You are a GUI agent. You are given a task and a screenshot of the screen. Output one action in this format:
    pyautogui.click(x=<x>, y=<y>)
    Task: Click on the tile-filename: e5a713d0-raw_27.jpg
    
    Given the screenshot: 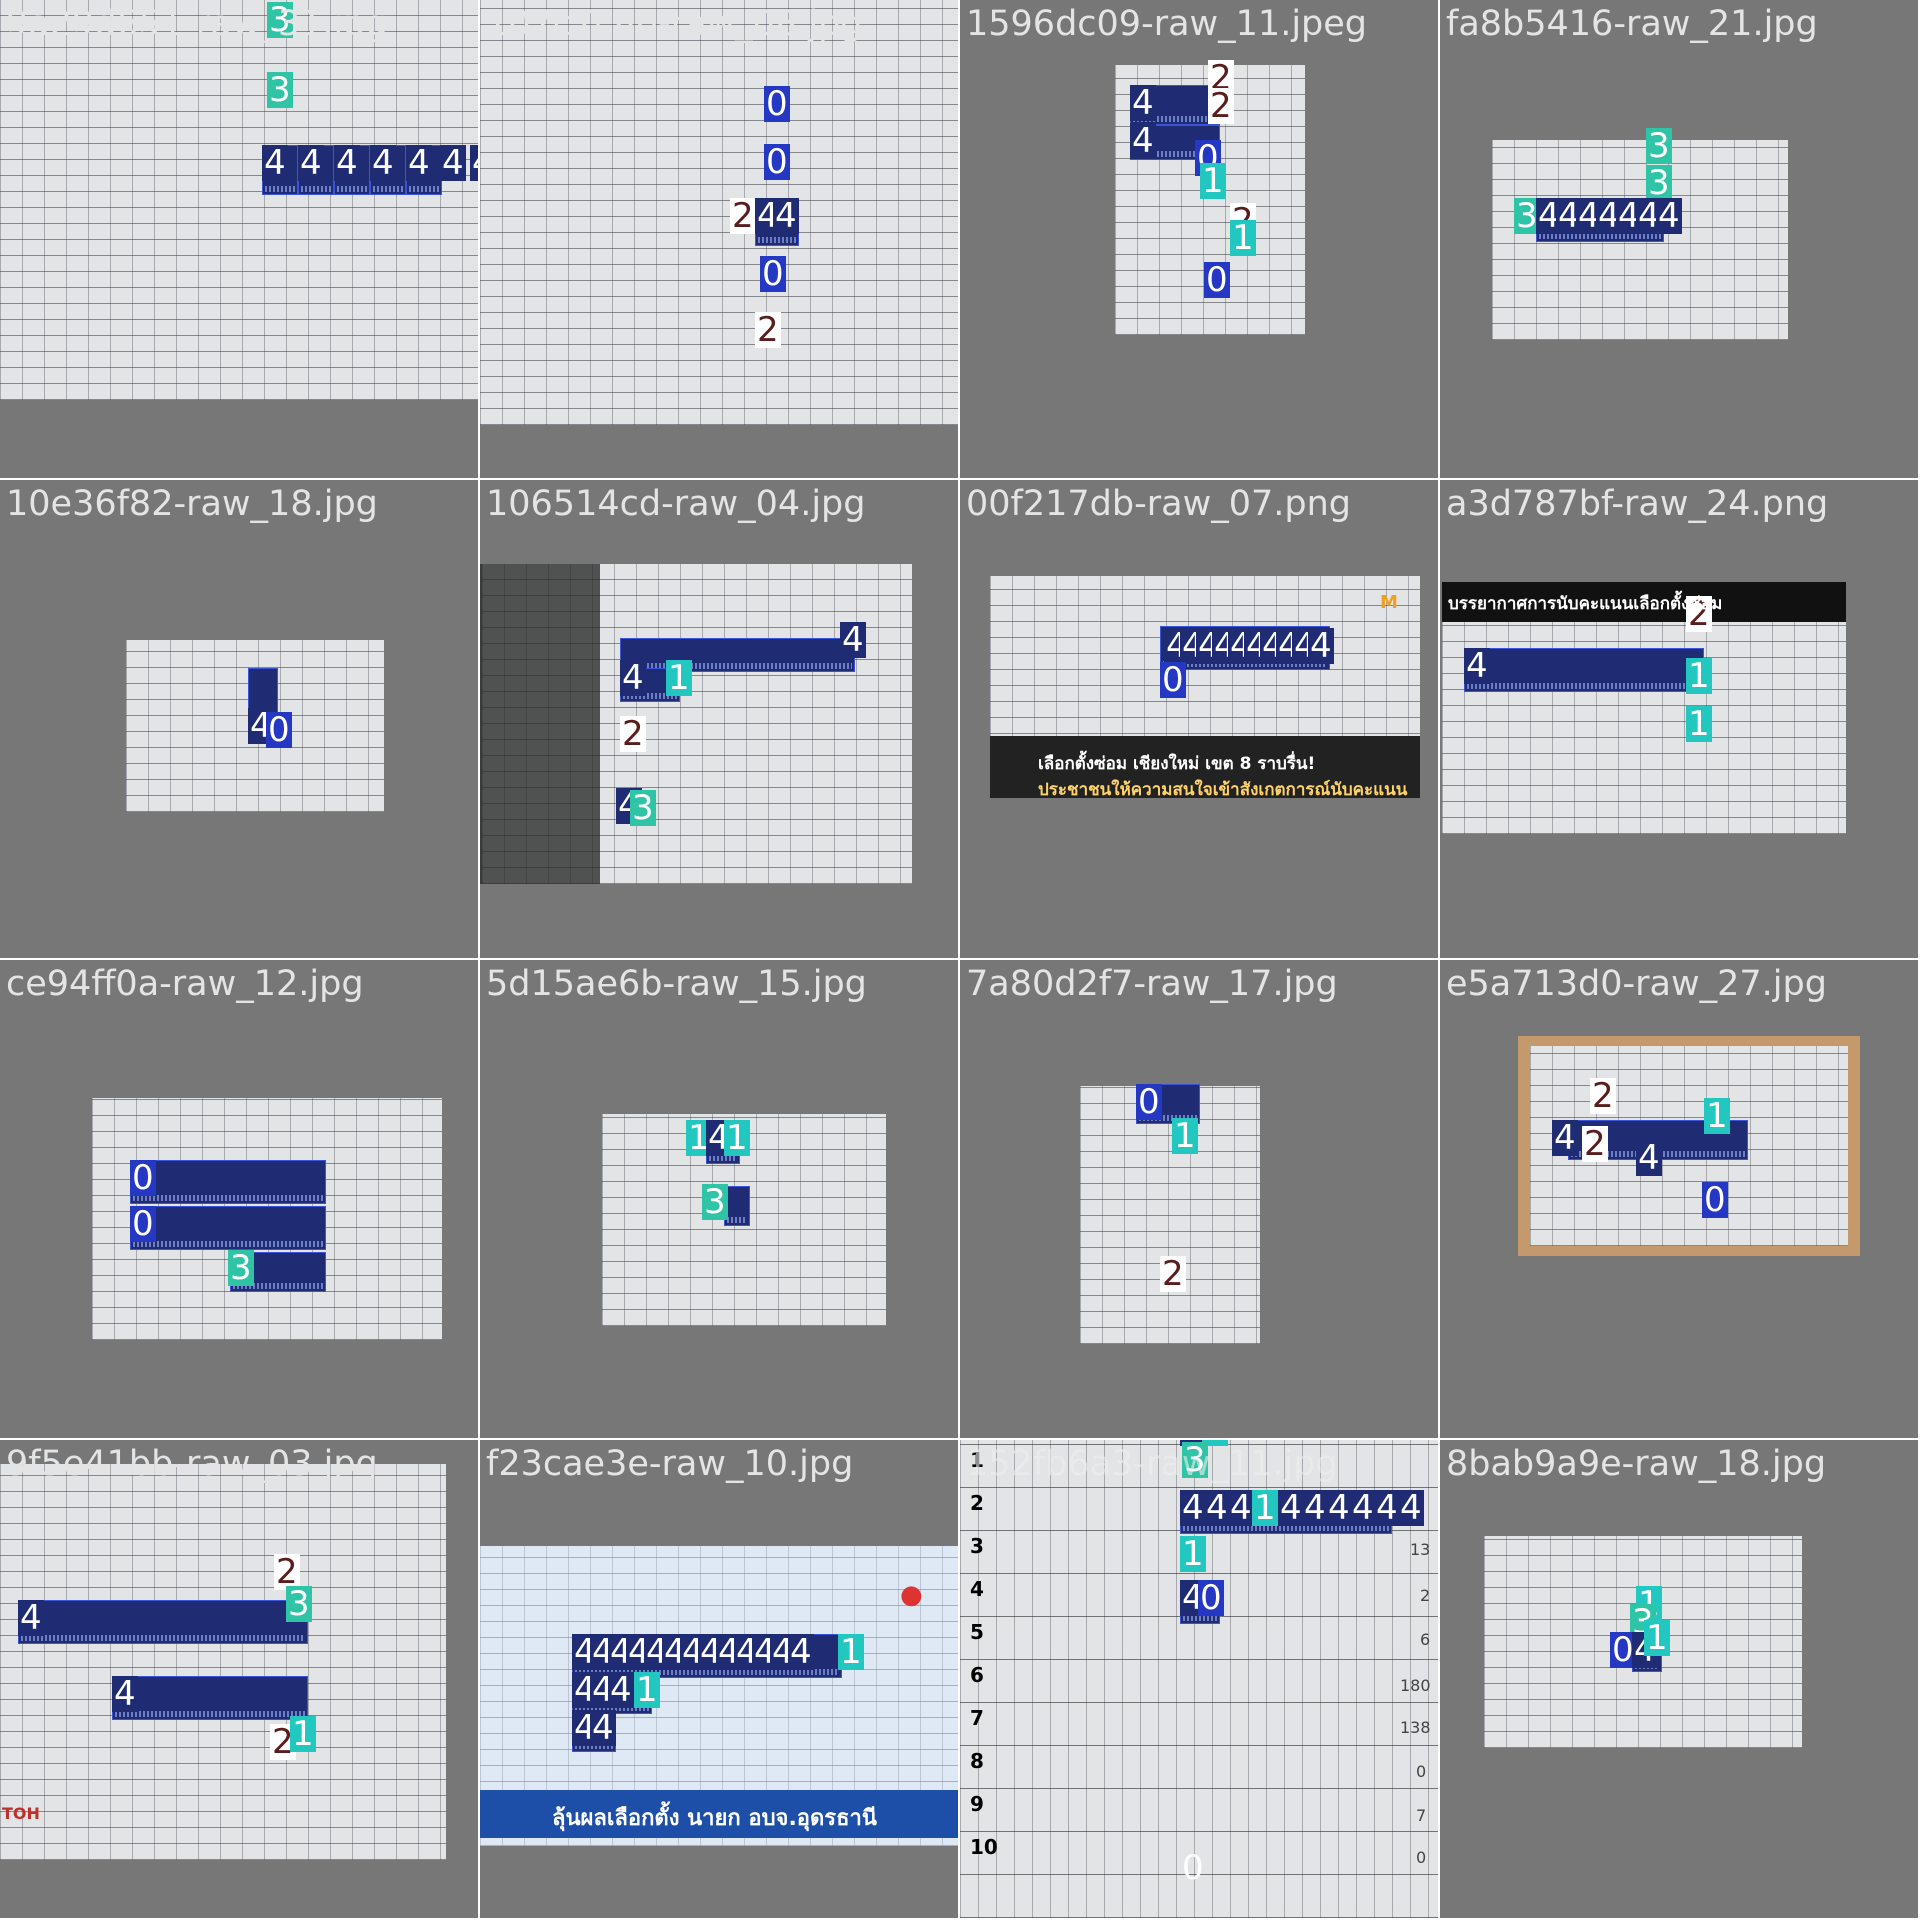 What is the action you would take?
    pyautogui.click(x=1636, y=984)
    